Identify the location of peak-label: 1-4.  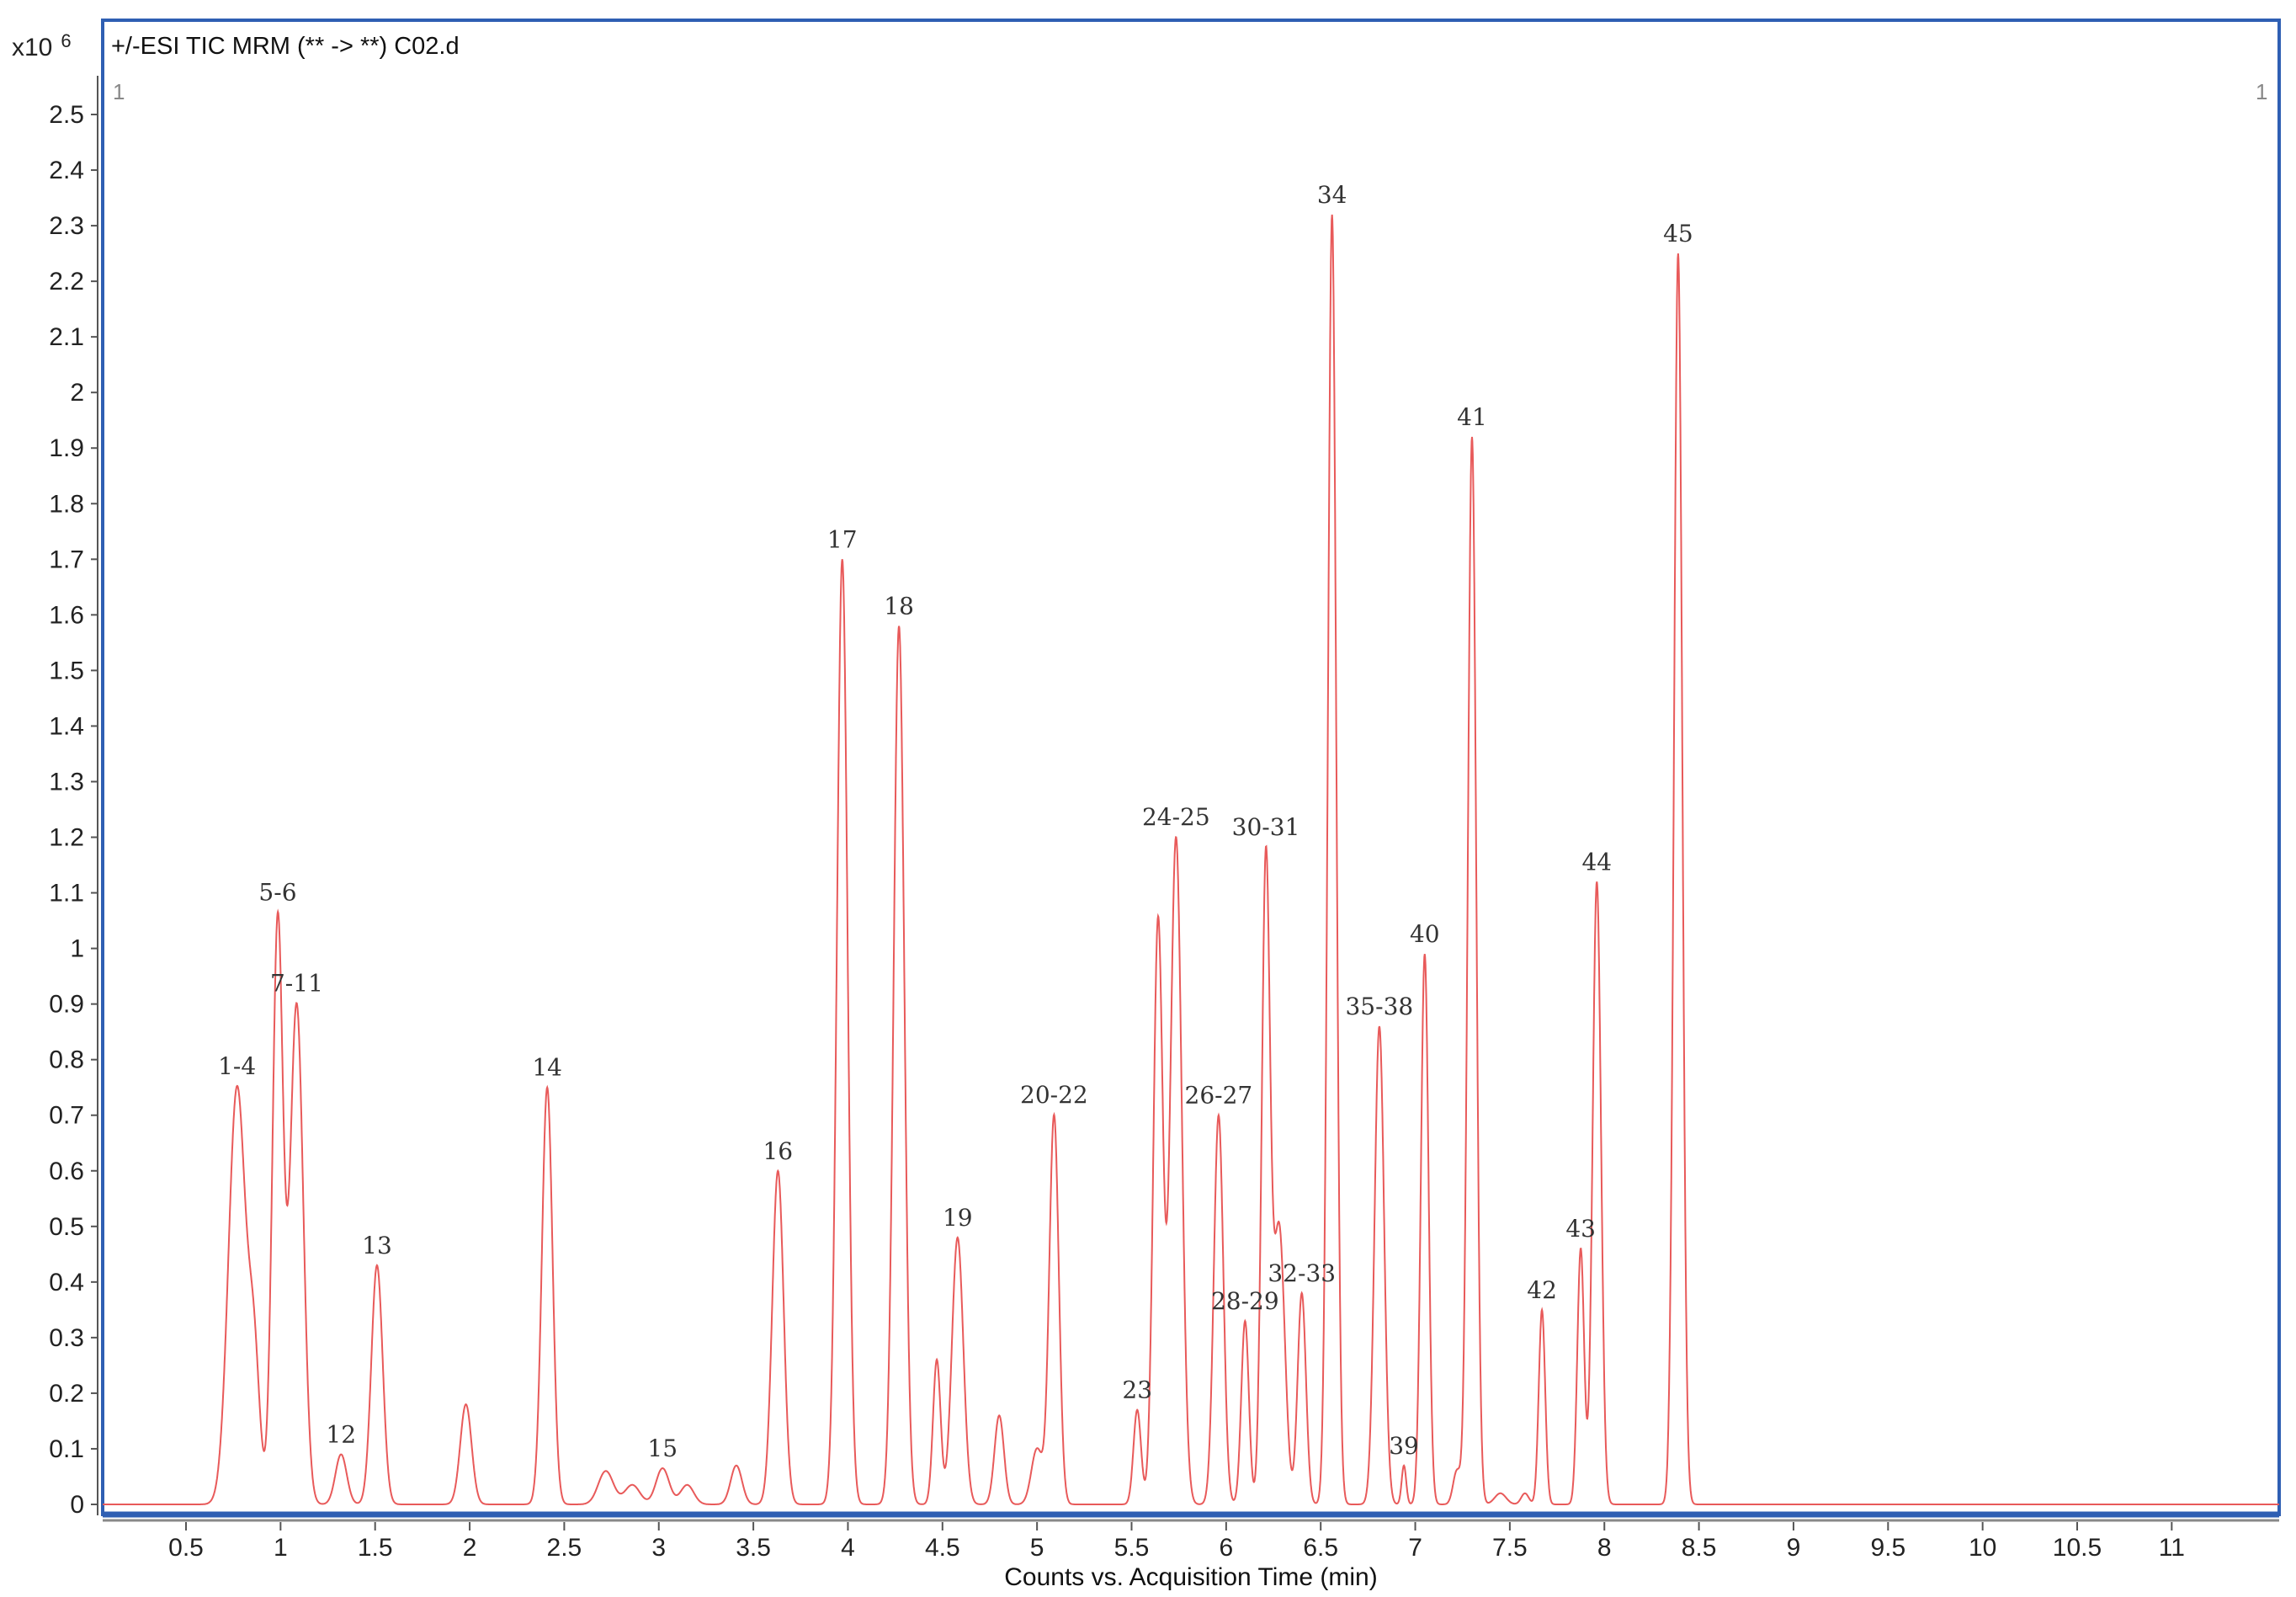
(237, 1066).